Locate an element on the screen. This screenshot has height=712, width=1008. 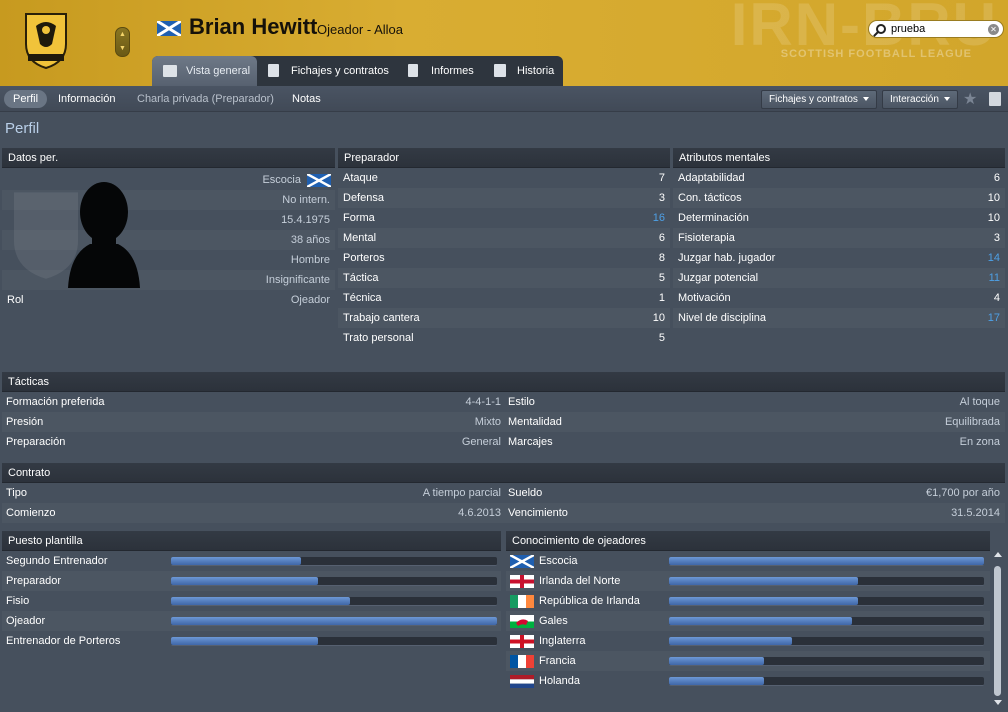
role-row: Rol Ojeador is located at coordinates (168, 300).